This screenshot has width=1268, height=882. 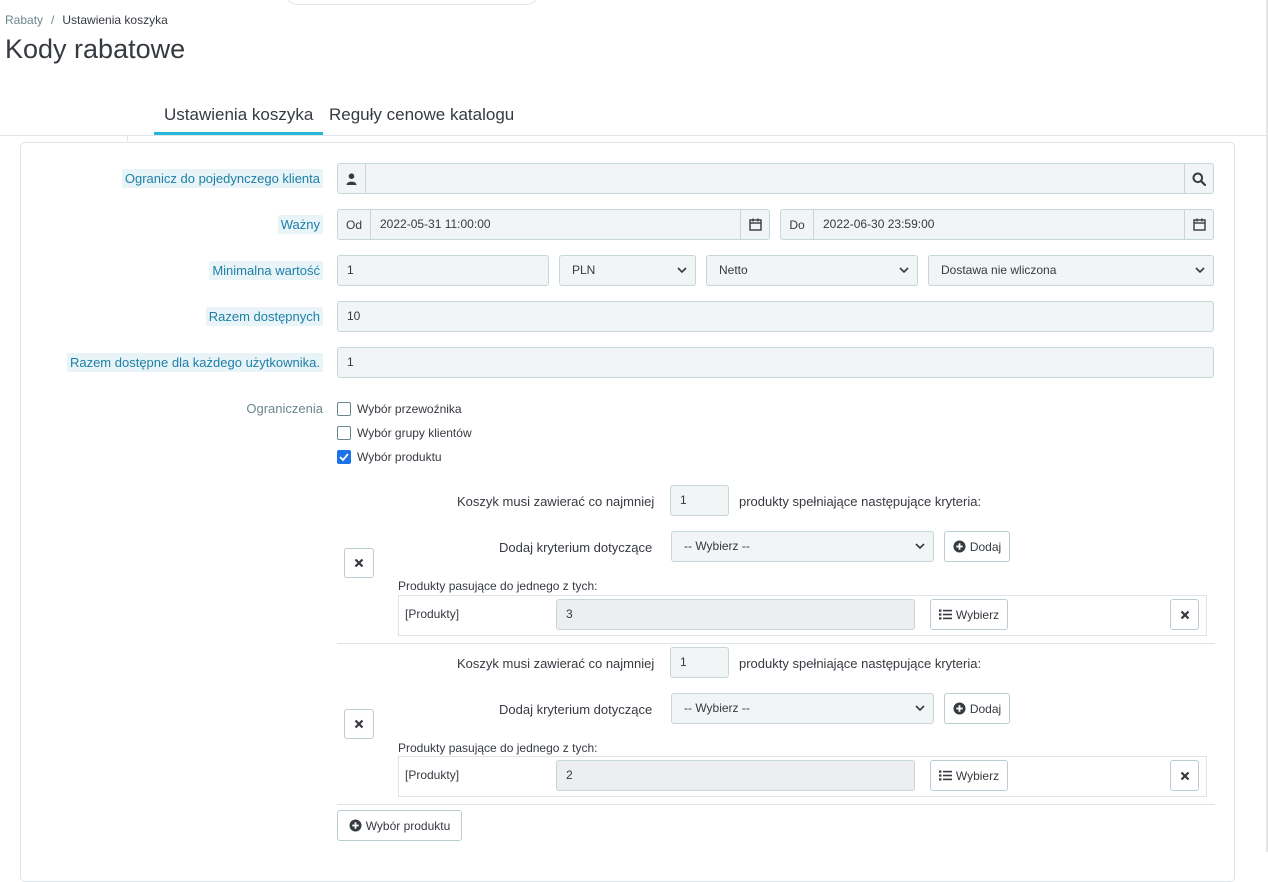 I want to click on rule-count-field: 3, so click(x=735, y=614).